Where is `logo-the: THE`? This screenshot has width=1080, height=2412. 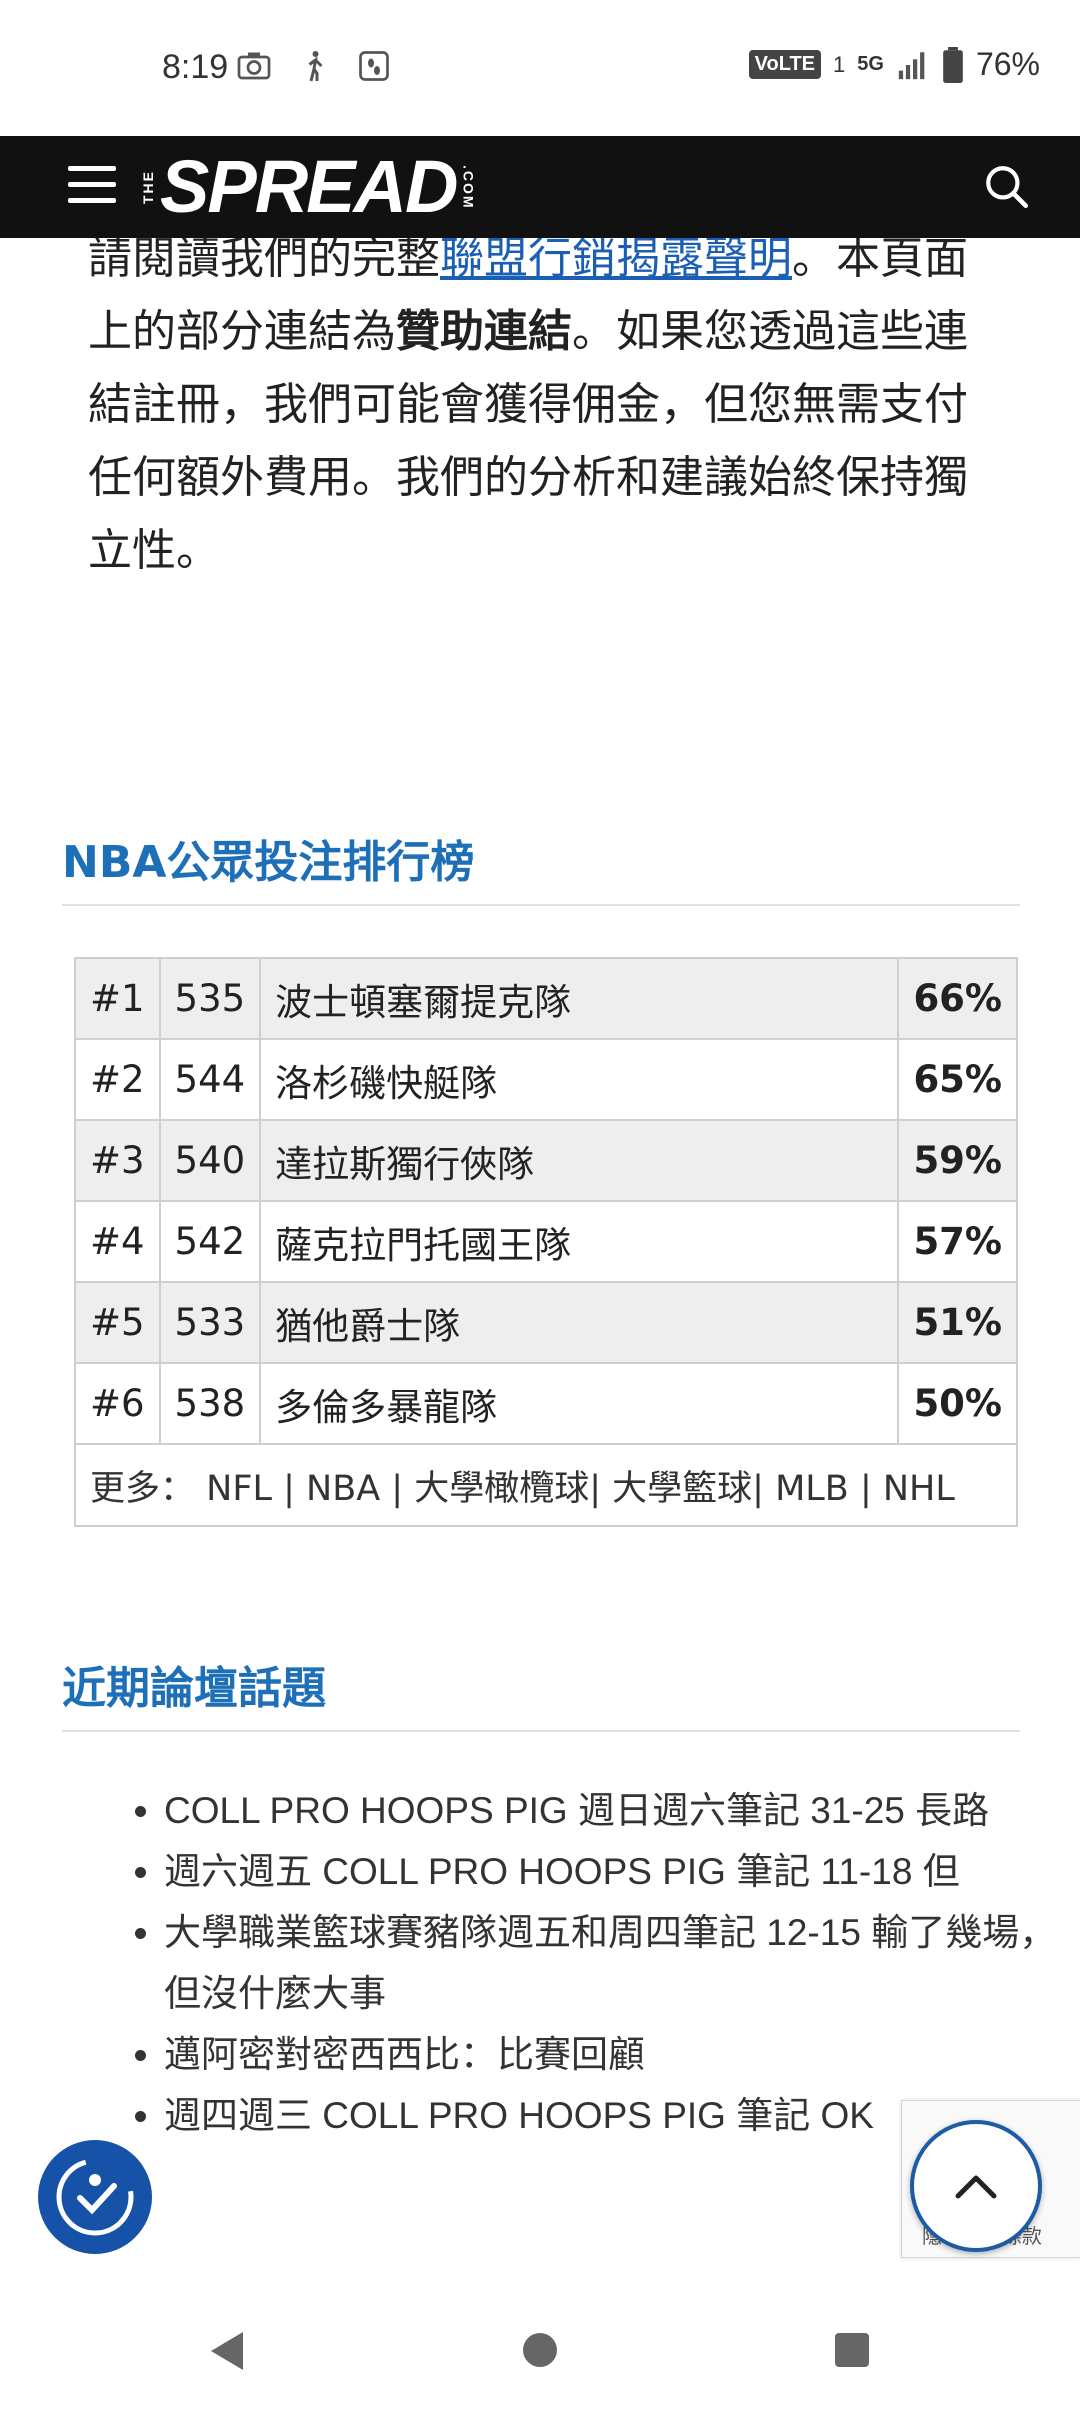
logo-the: THE is located at coordinates (148, 187).